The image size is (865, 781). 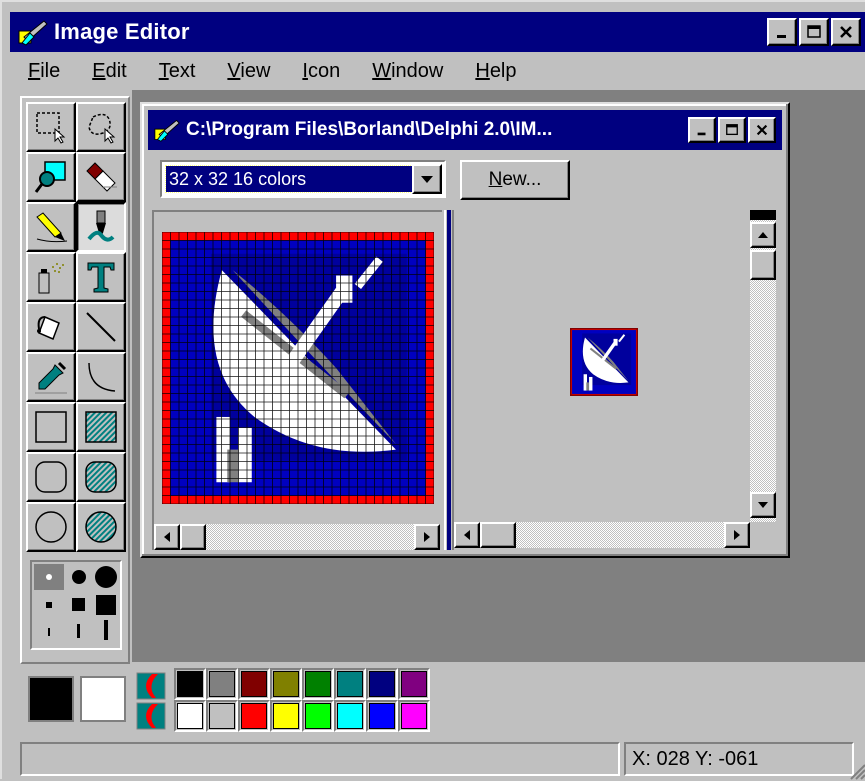 I want to click on brush-square-large, so click(x=106, y=605).